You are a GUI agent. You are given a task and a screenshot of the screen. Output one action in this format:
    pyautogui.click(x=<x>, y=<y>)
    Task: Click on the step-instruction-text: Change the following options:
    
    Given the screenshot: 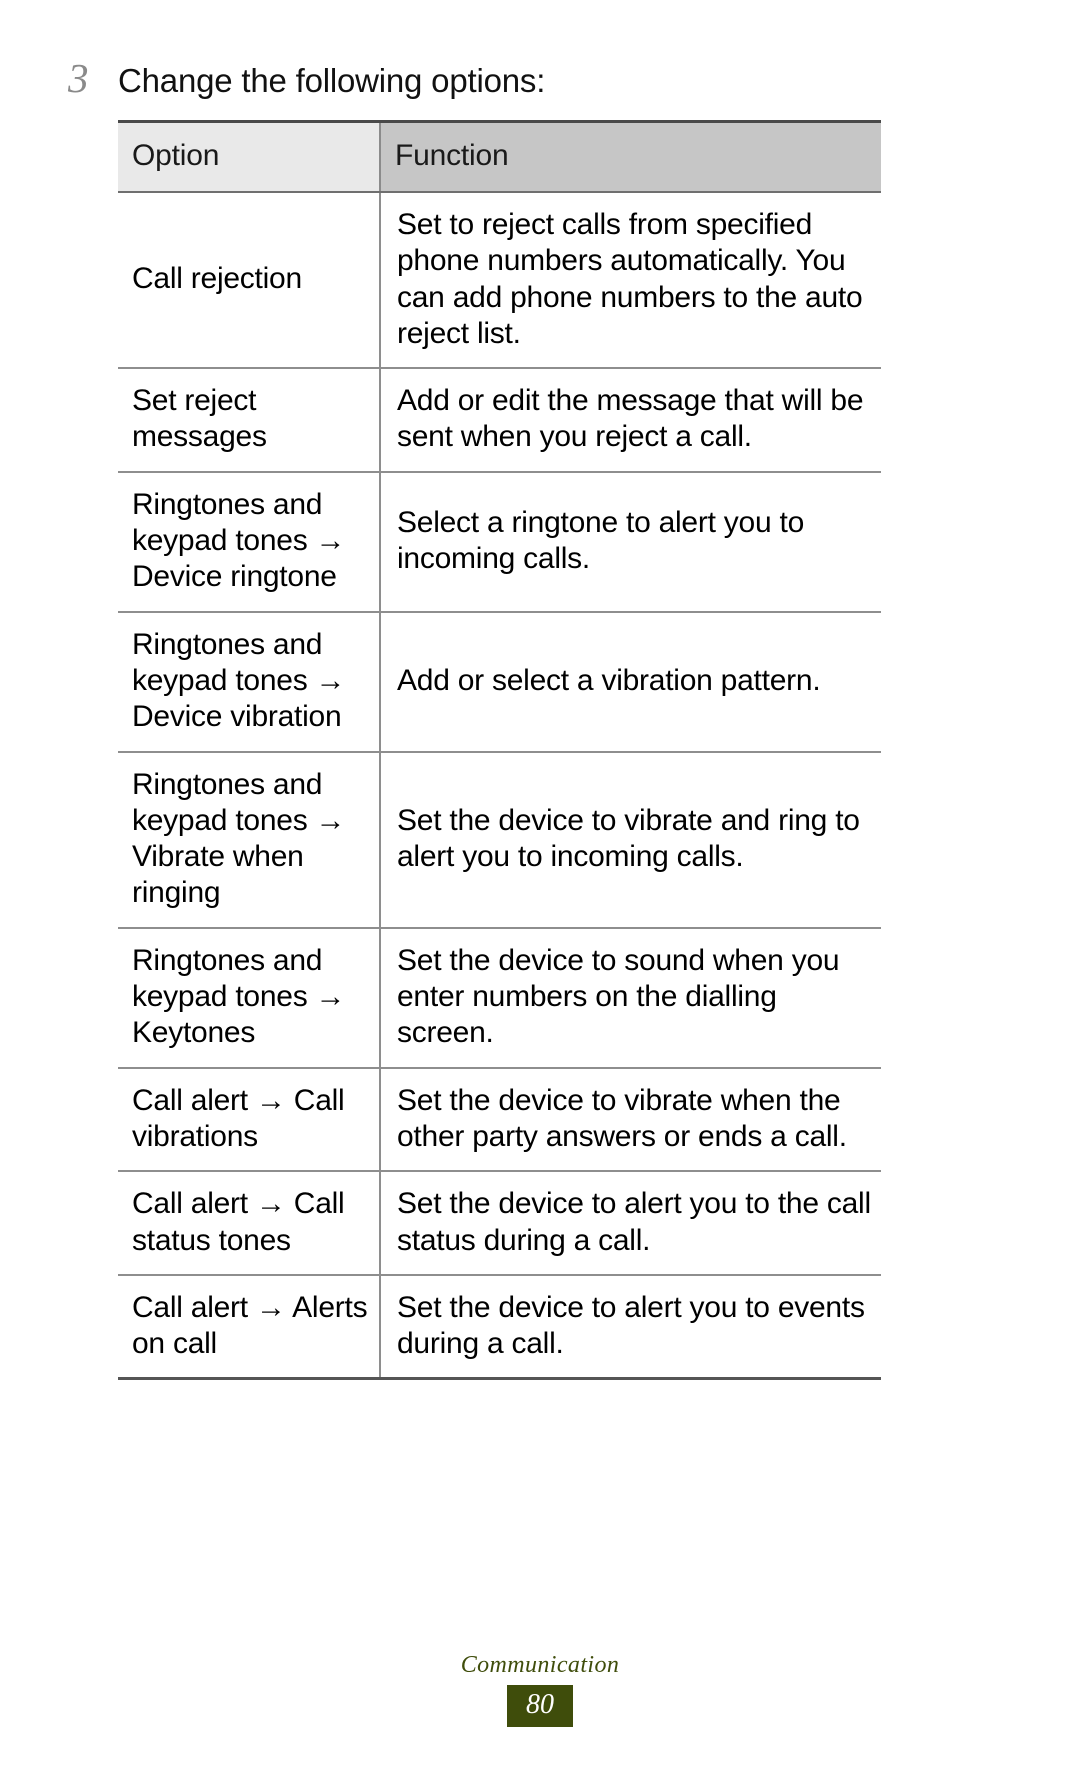 What is the action you would take?
    pyautogui.click(x=332, y=80)
    